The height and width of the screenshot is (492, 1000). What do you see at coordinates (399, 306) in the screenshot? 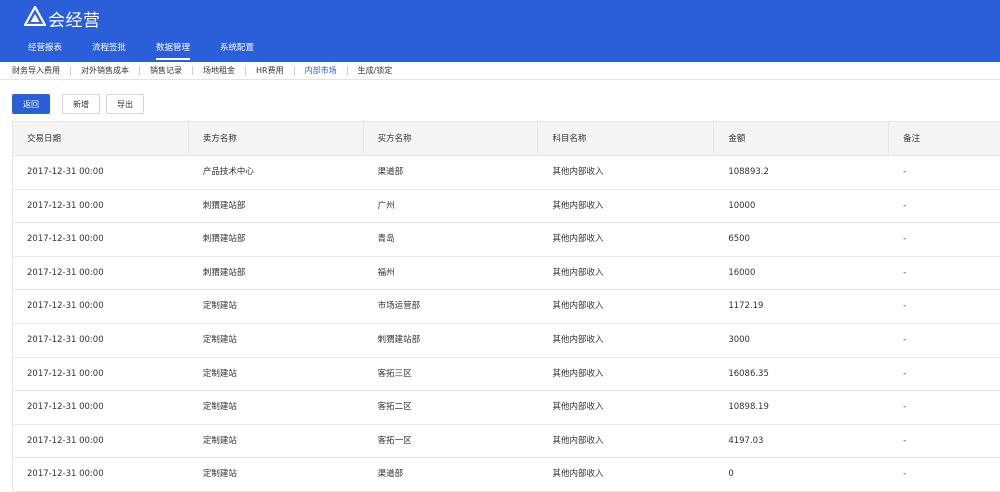
I see `cell-buyer: 市场运营部` at bounding box center [399, 306].